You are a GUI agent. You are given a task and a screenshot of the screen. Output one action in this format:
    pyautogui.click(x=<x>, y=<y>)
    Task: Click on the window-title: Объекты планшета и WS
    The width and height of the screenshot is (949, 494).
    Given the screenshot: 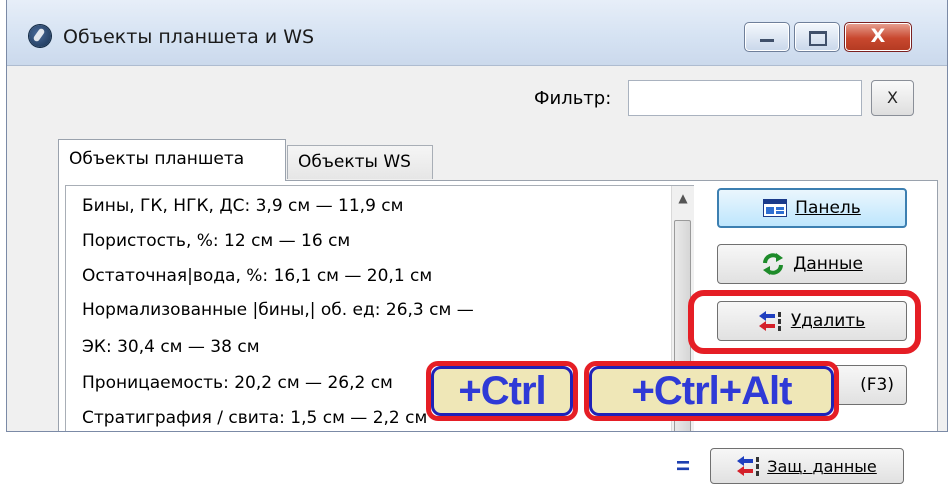 What is the action you would take?
    pyautogui.click(x=189, y=37)
    